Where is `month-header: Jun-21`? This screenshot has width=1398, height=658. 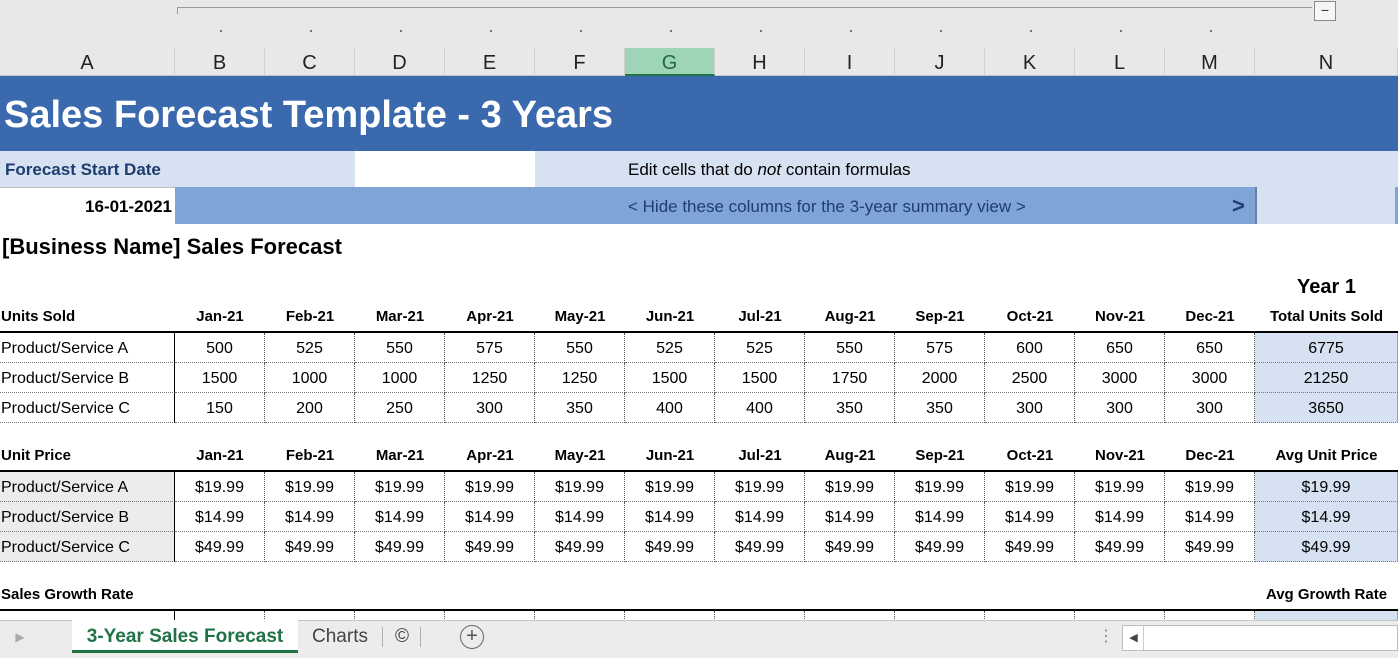
month-header: Jun-21 is located at coordinates (670, 455).